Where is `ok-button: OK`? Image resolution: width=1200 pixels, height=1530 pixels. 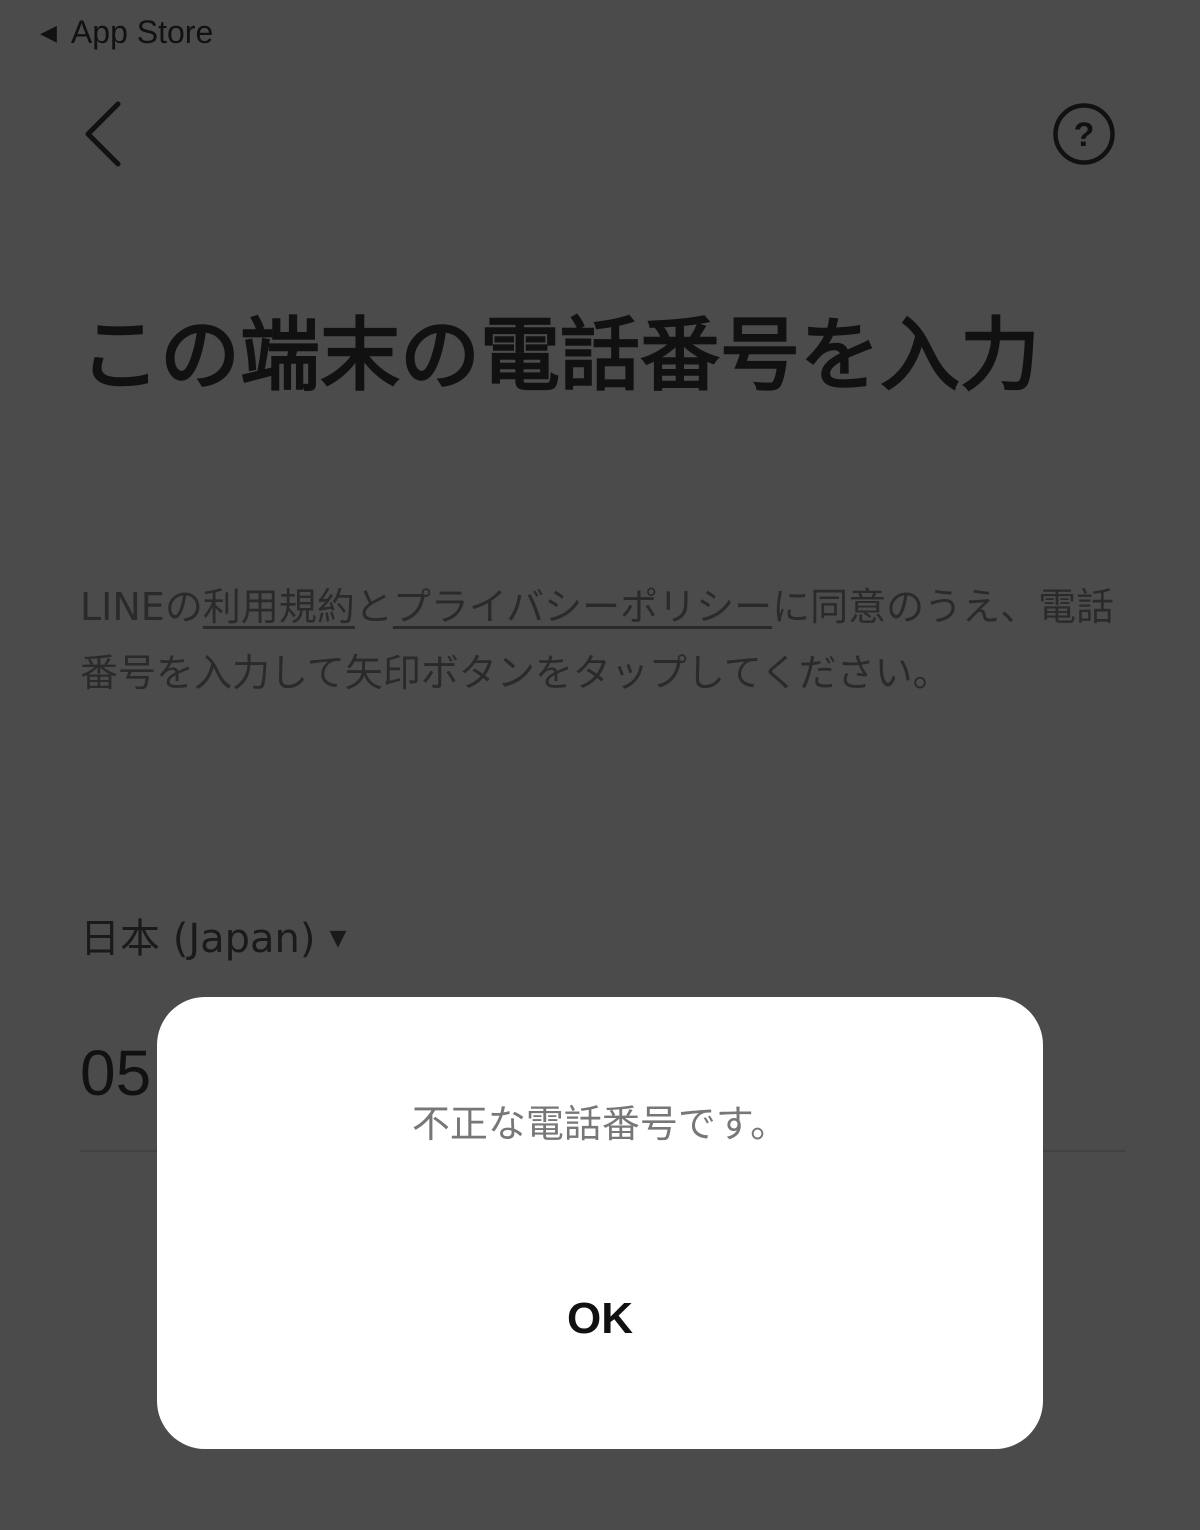 ok-button: OK is located at coordinates (600, 1319).